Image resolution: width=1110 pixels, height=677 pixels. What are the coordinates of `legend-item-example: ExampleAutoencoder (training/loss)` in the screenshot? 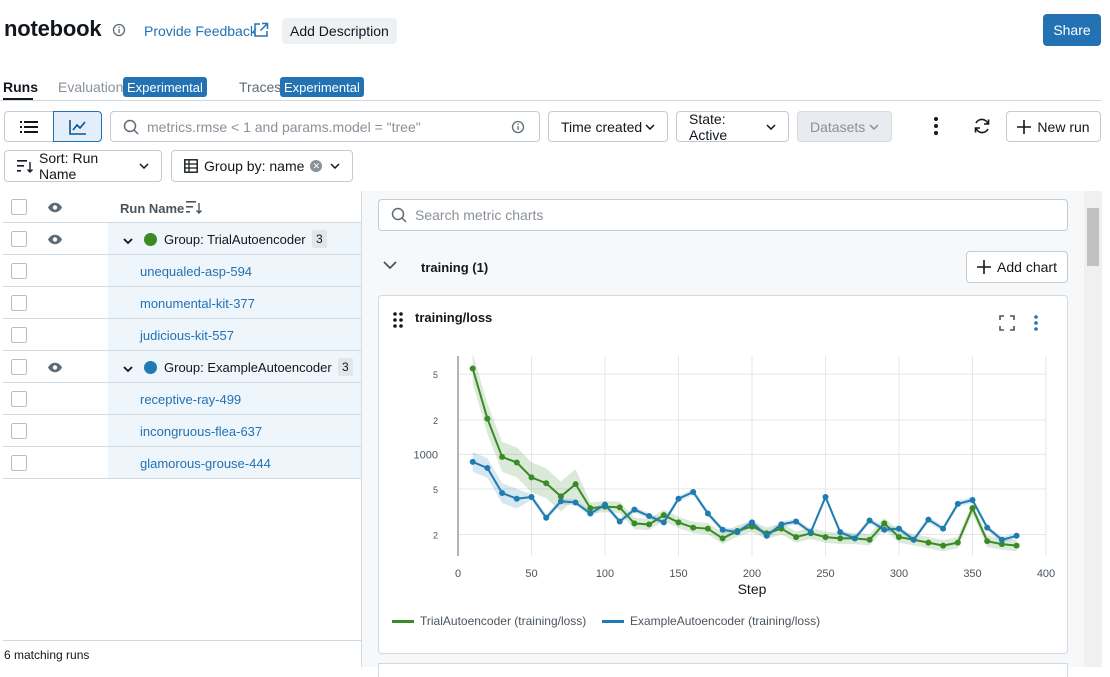 It's located at (711, 621).